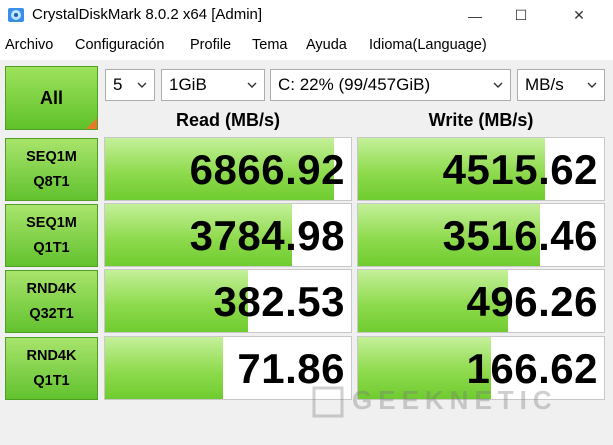 The image size is (613, 445). What do you see at coordinates (520, 235) in the screenshot?
I see `write-value: 3516.46` at bounding box center [520, 235].